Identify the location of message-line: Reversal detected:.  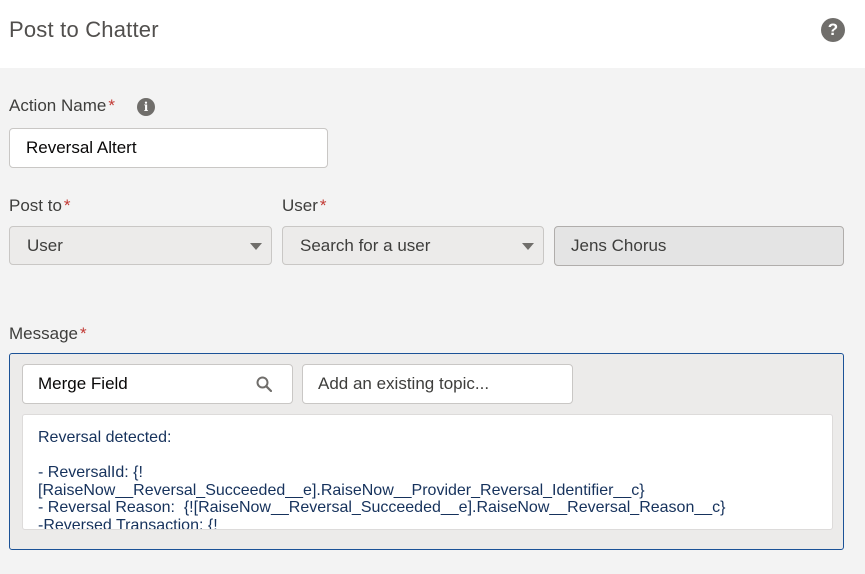
(105, 437).